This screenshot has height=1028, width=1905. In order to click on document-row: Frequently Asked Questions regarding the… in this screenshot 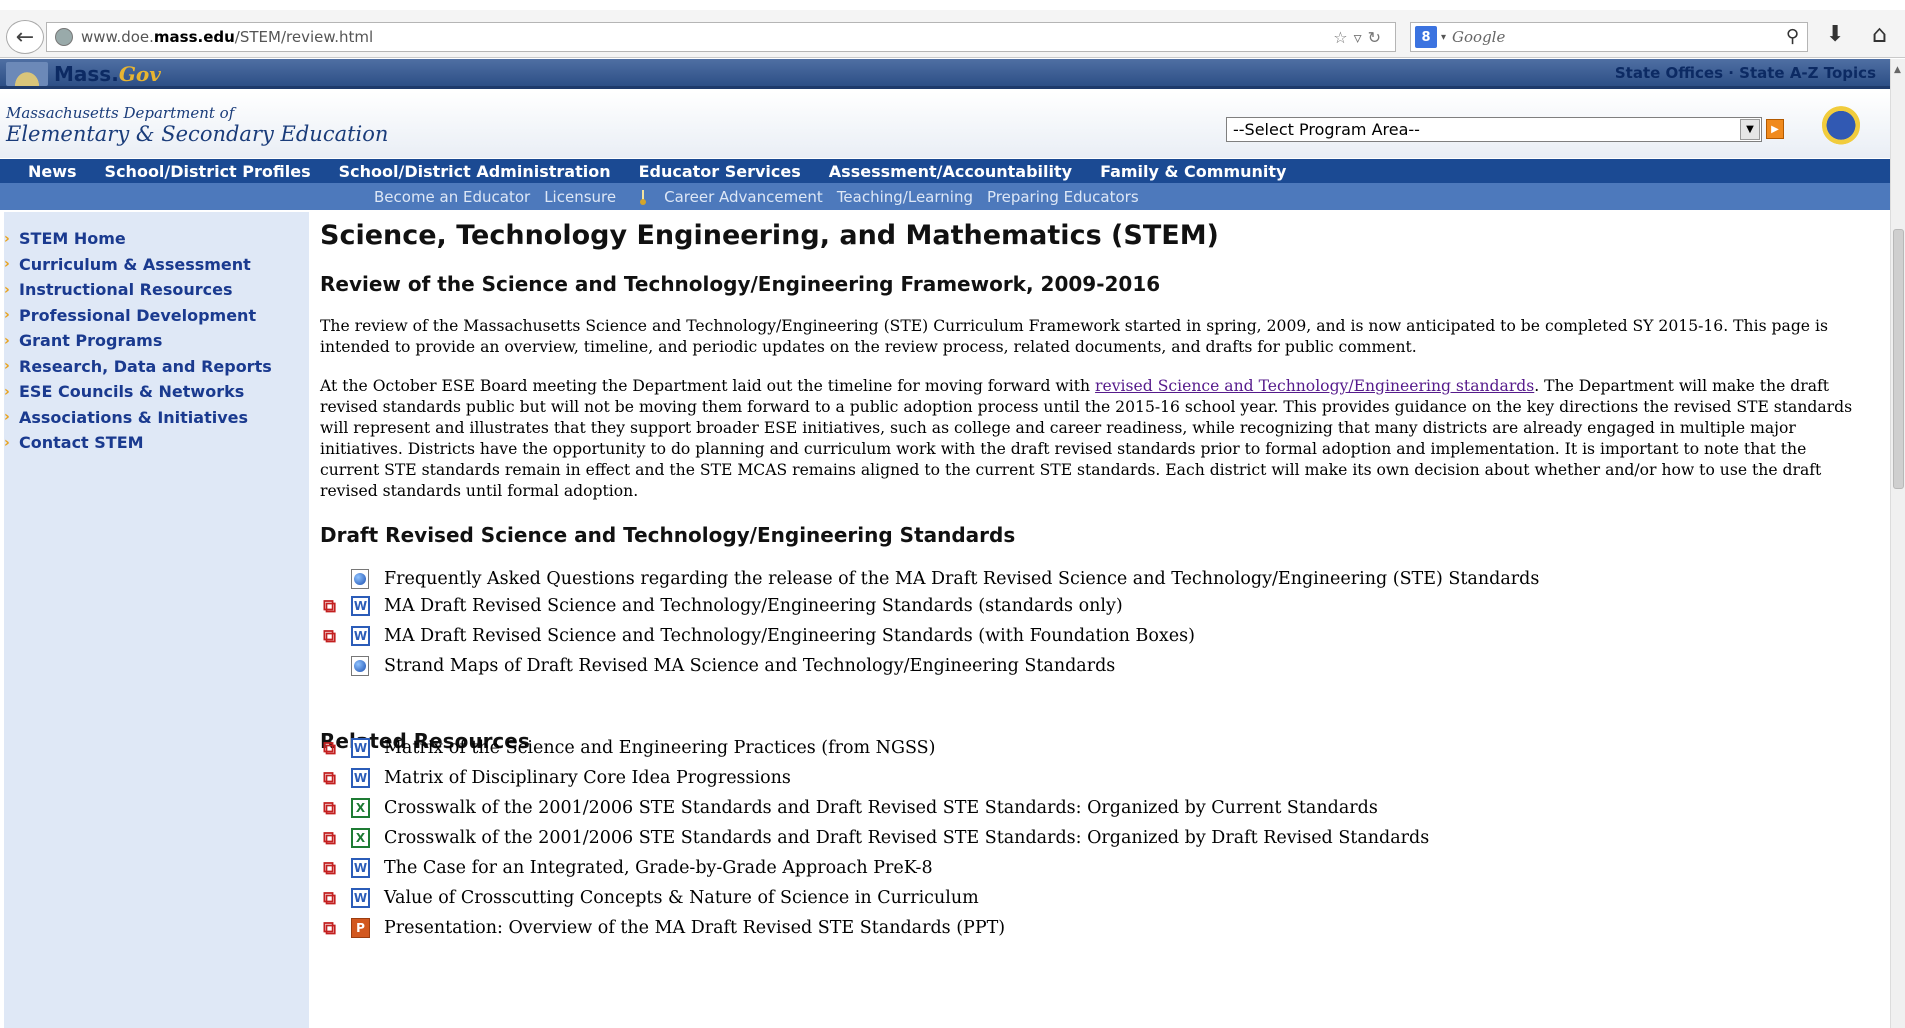, I will do `click(929, 579)`.